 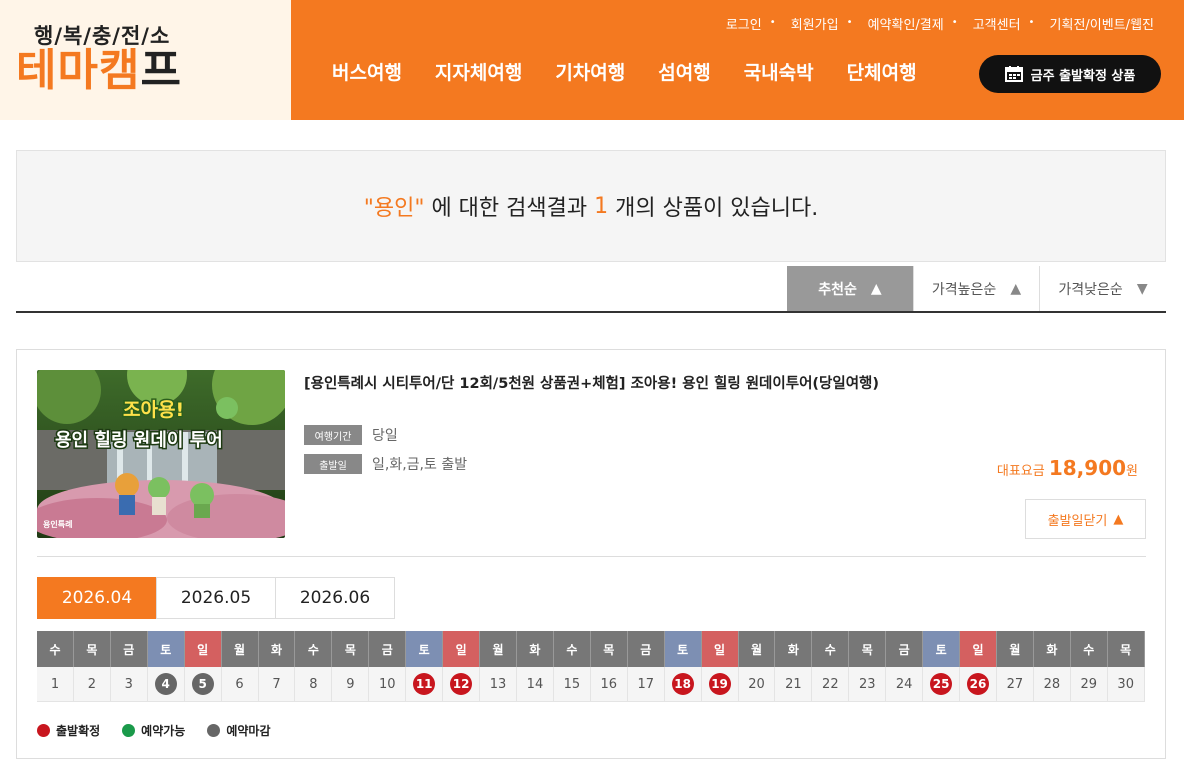 I want to click on date-cell: 19, so click(x=720, y=684).